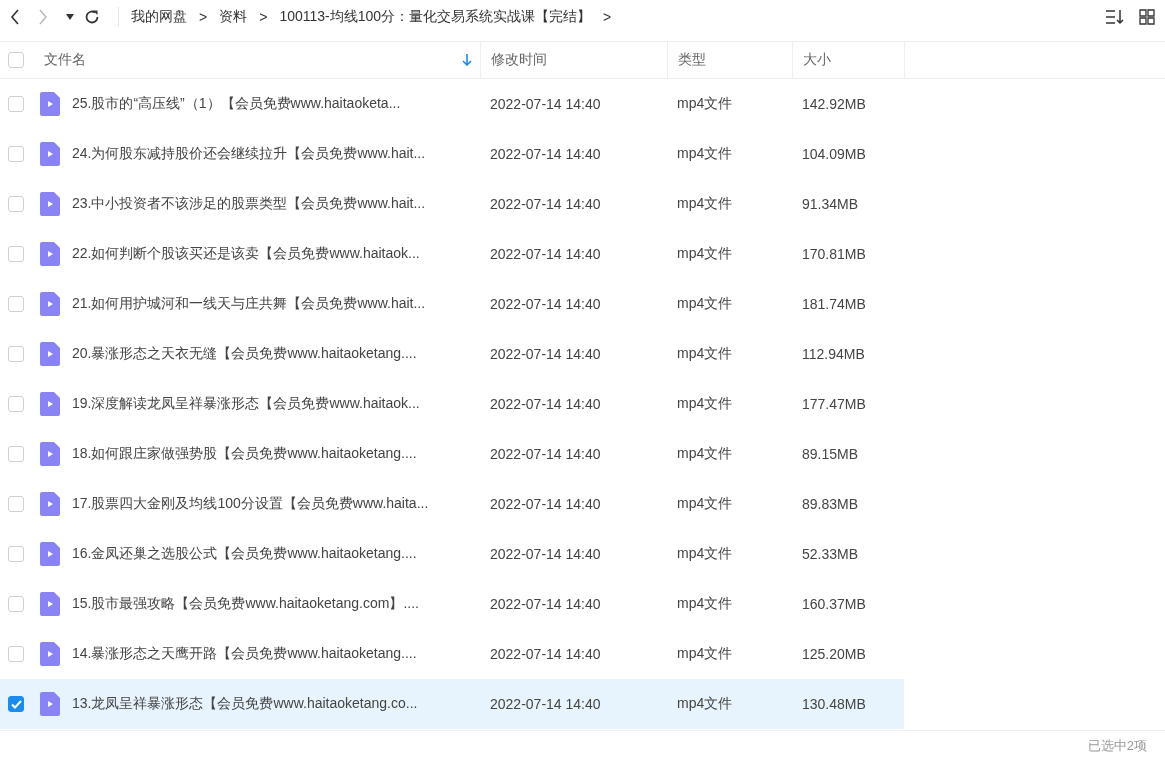 This screenshot has width=1165, height=760. I want to click on breadcrumb-link: 100113-均线100分：量化交易系统实战课【完结】, so click(435, 17).